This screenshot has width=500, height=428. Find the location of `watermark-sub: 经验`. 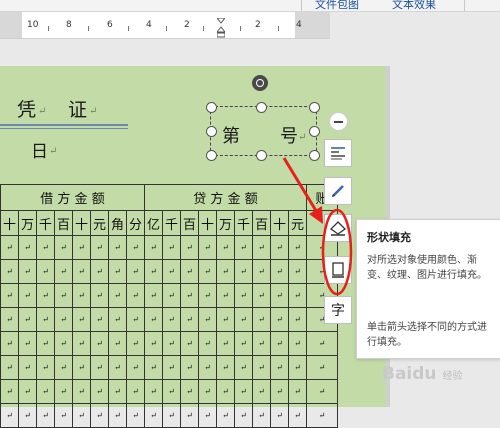

watermark-sub: 经验 is located at coordinates (452, 376).